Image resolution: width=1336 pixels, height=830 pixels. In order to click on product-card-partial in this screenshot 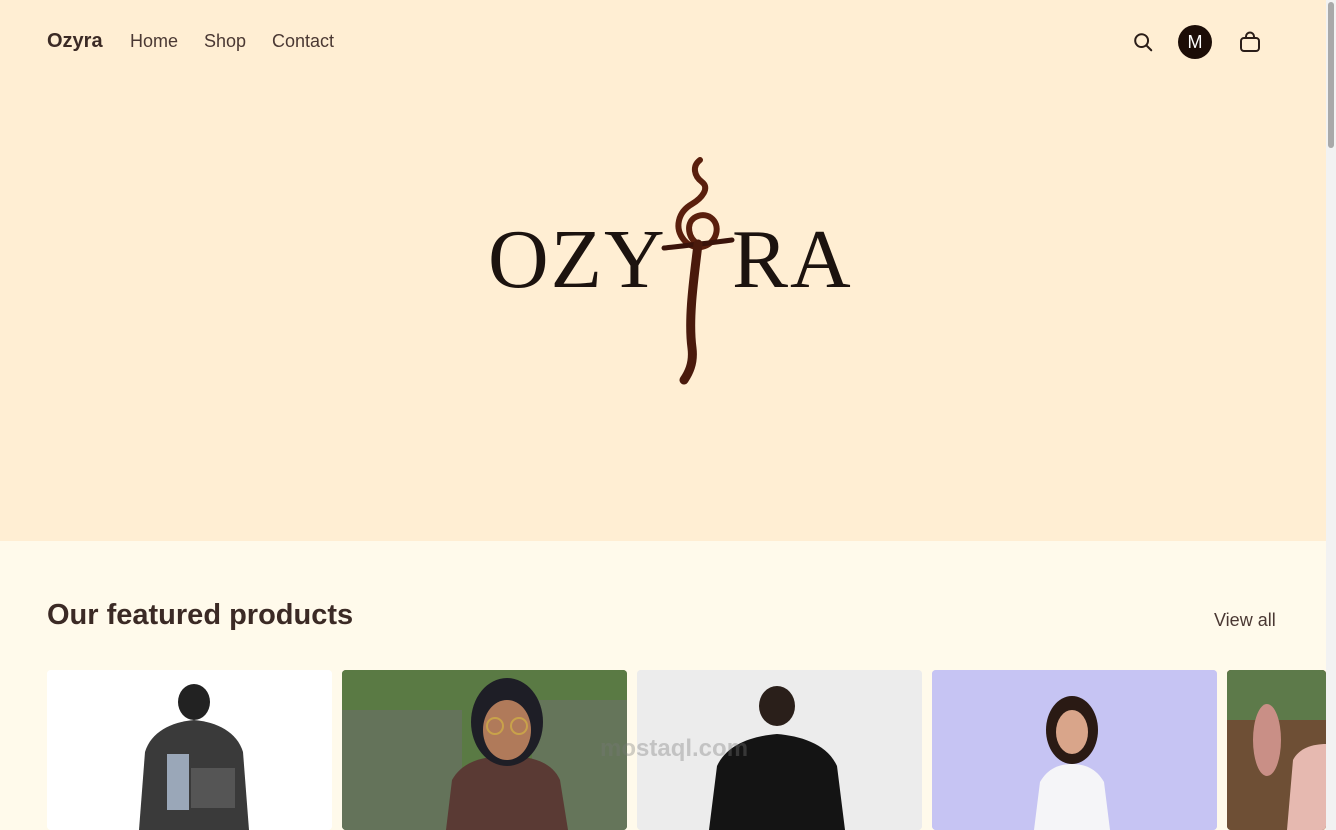, I will do `click(1276, 750)`.